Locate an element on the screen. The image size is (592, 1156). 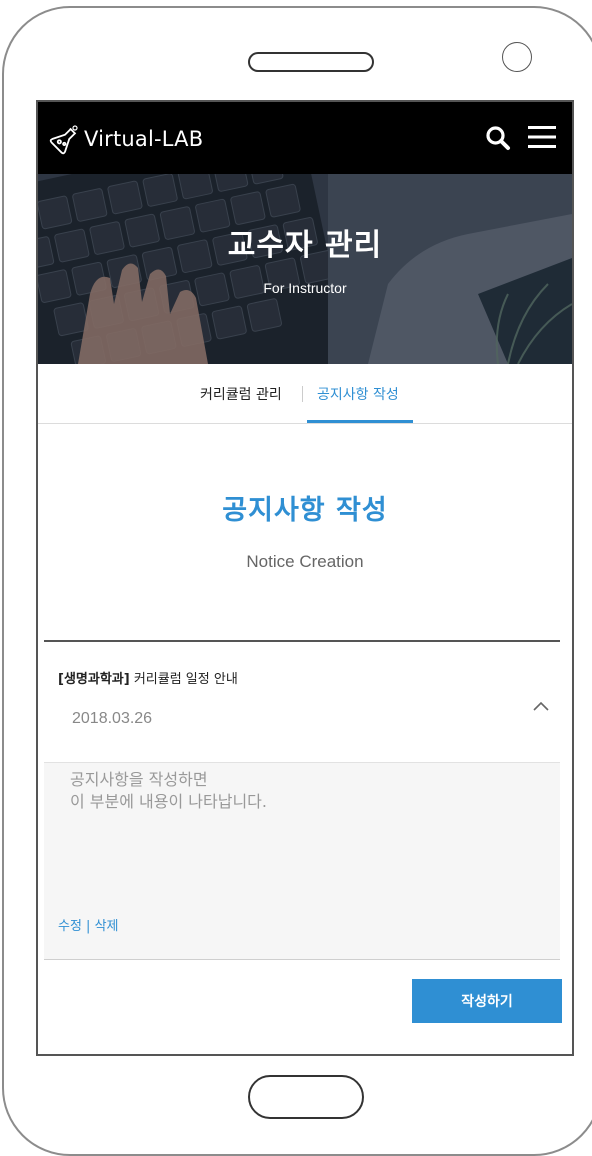
sub-navigation-tabs: 커리큘럼 관리 공지사항 작성 is located at coordinates (305, 394).